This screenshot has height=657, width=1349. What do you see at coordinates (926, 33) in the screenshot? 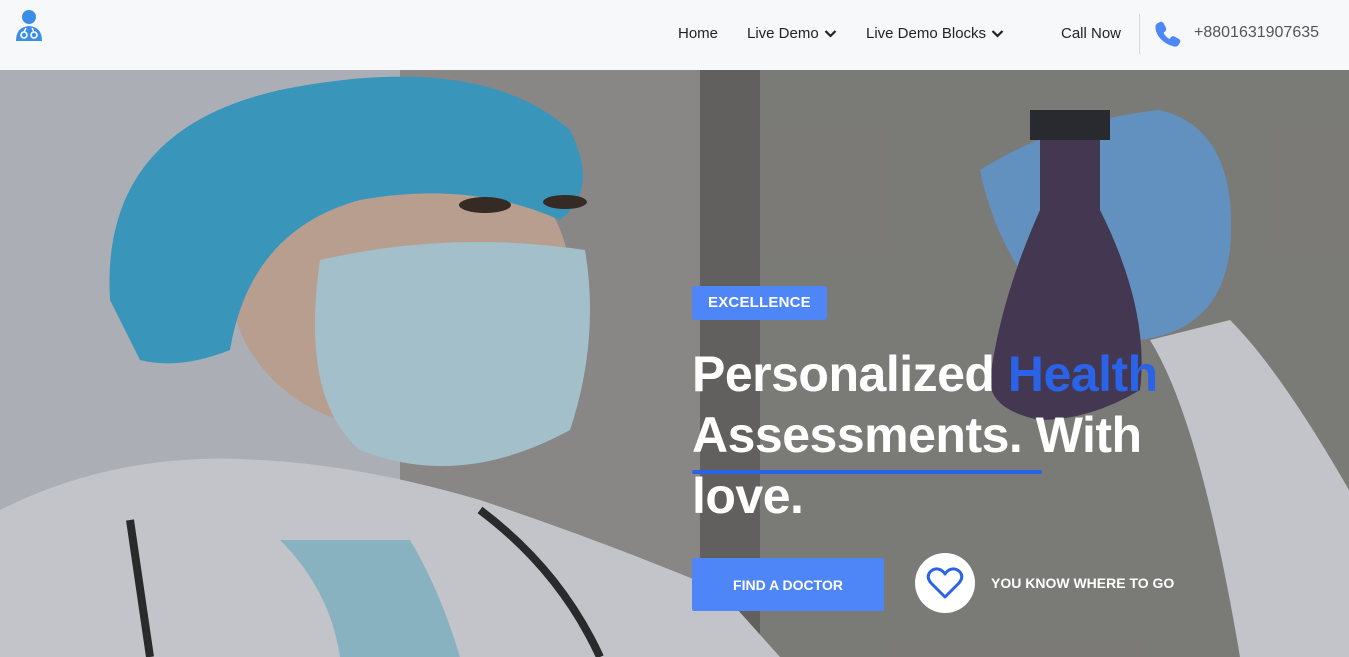
I see `nav-live-demo-blocks-label: Live Demo Blocks` at bounding box center [926, 33].